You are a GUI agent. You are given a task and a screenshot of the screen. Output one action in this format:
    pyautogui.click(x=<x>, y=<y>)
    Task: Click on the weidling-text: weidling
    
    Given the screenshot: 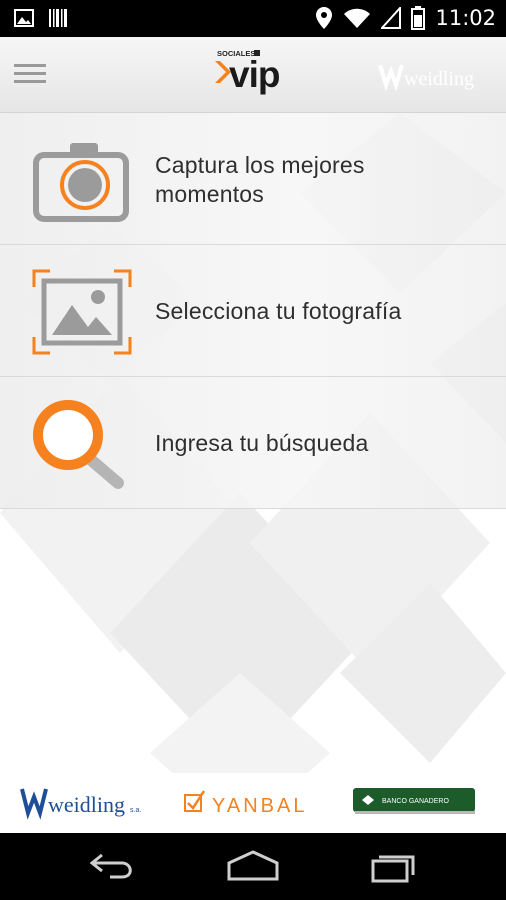 What is the action you would take?
    pyautogui.click(x=86, y=804)
    